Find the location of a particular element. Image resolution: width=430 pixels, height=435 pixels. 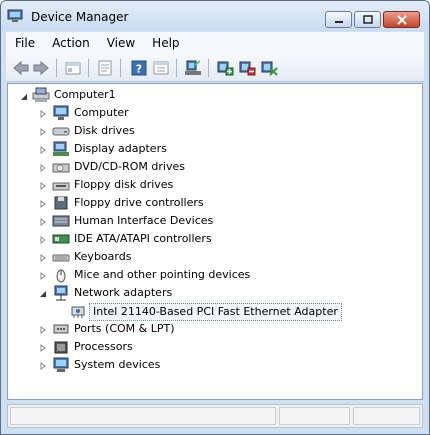

status-bar is located at coordinates (215, 416).